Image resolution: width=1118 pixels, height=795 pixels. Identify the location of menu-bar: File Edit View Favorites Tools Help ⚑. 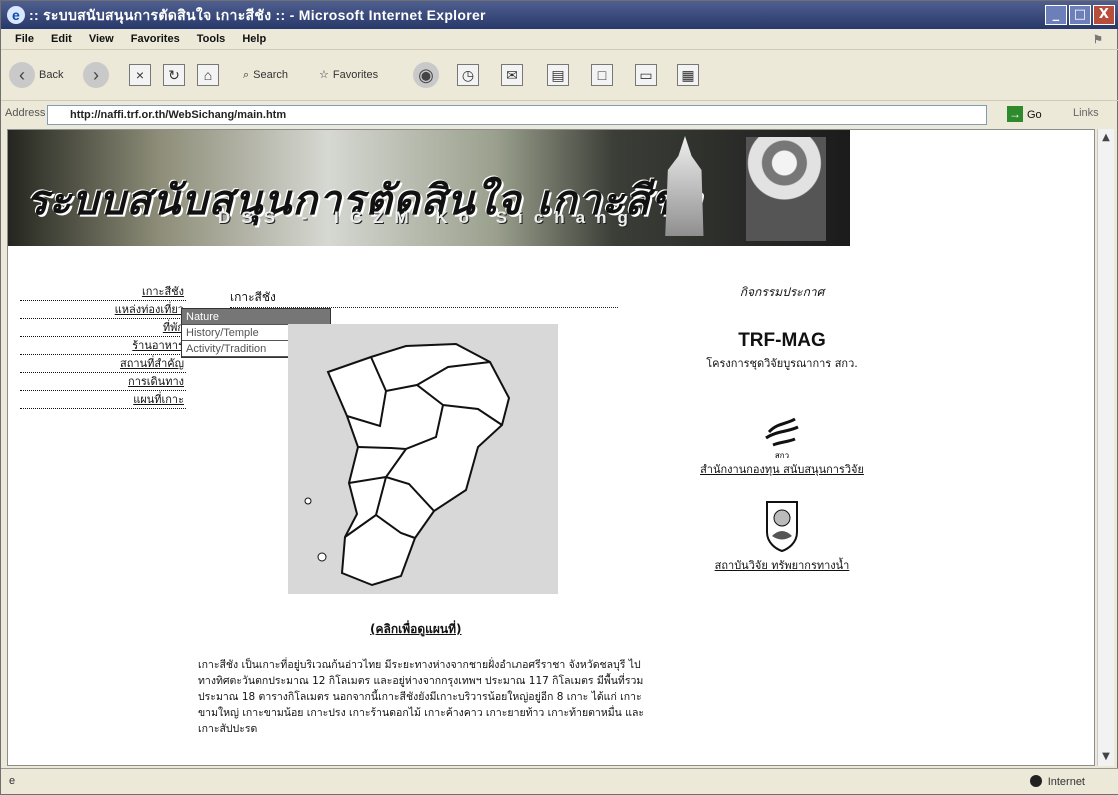
(559, 39).